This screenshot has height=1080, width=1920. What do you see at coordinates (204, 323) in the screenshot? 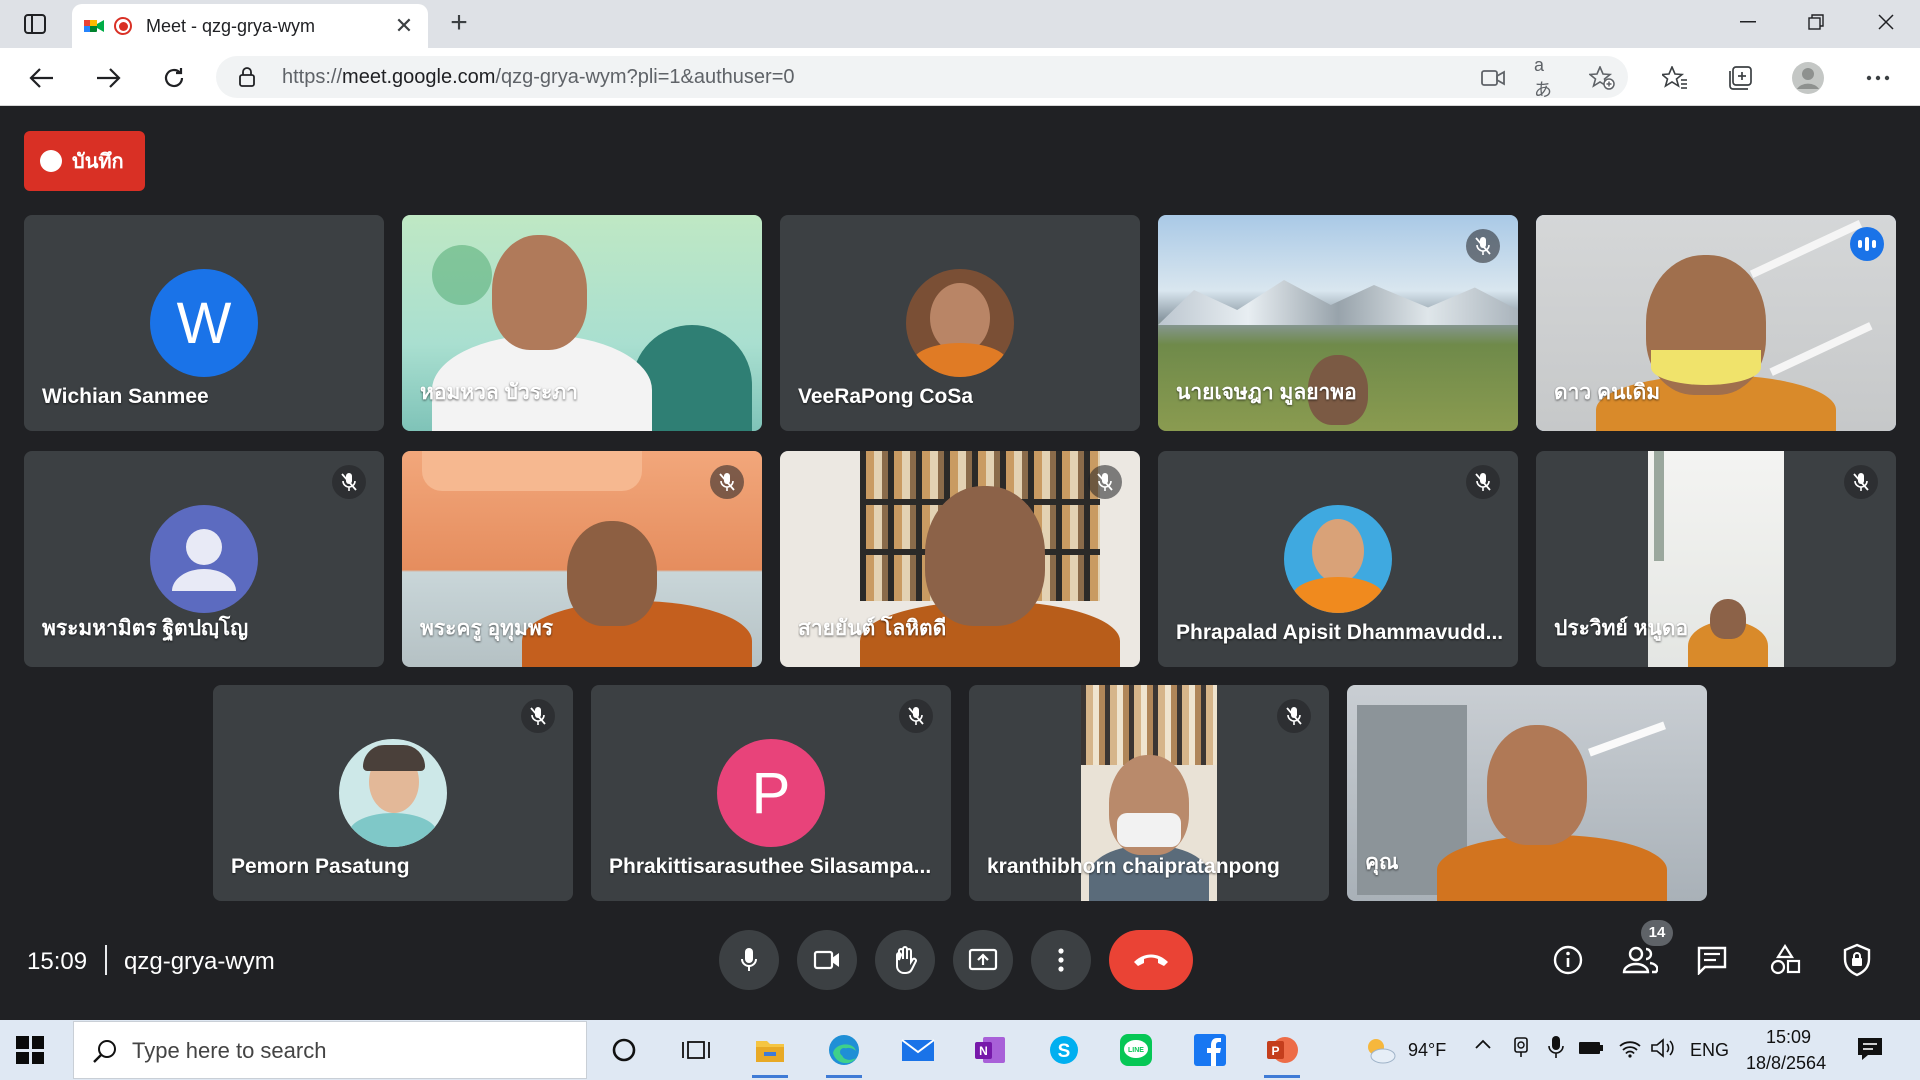
I see `participant-tile: W Wichian Sanmee` at bounding box center [204, 323].